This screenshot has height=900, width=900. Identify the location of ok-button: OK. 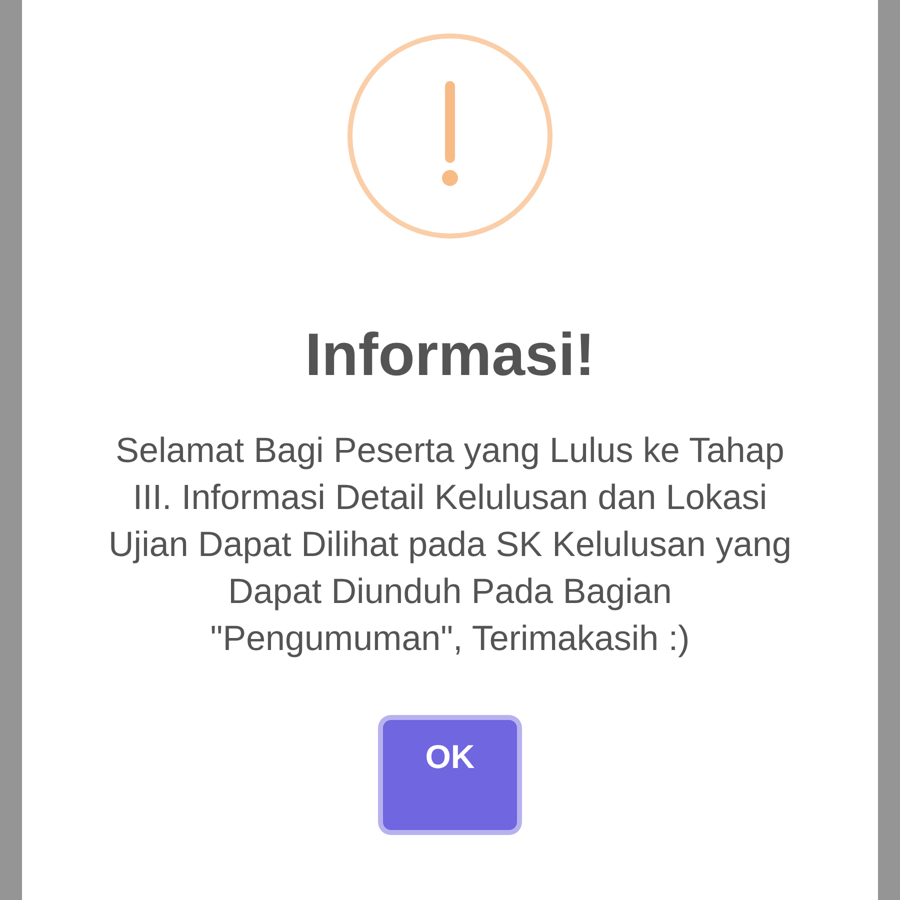
(450, 775).